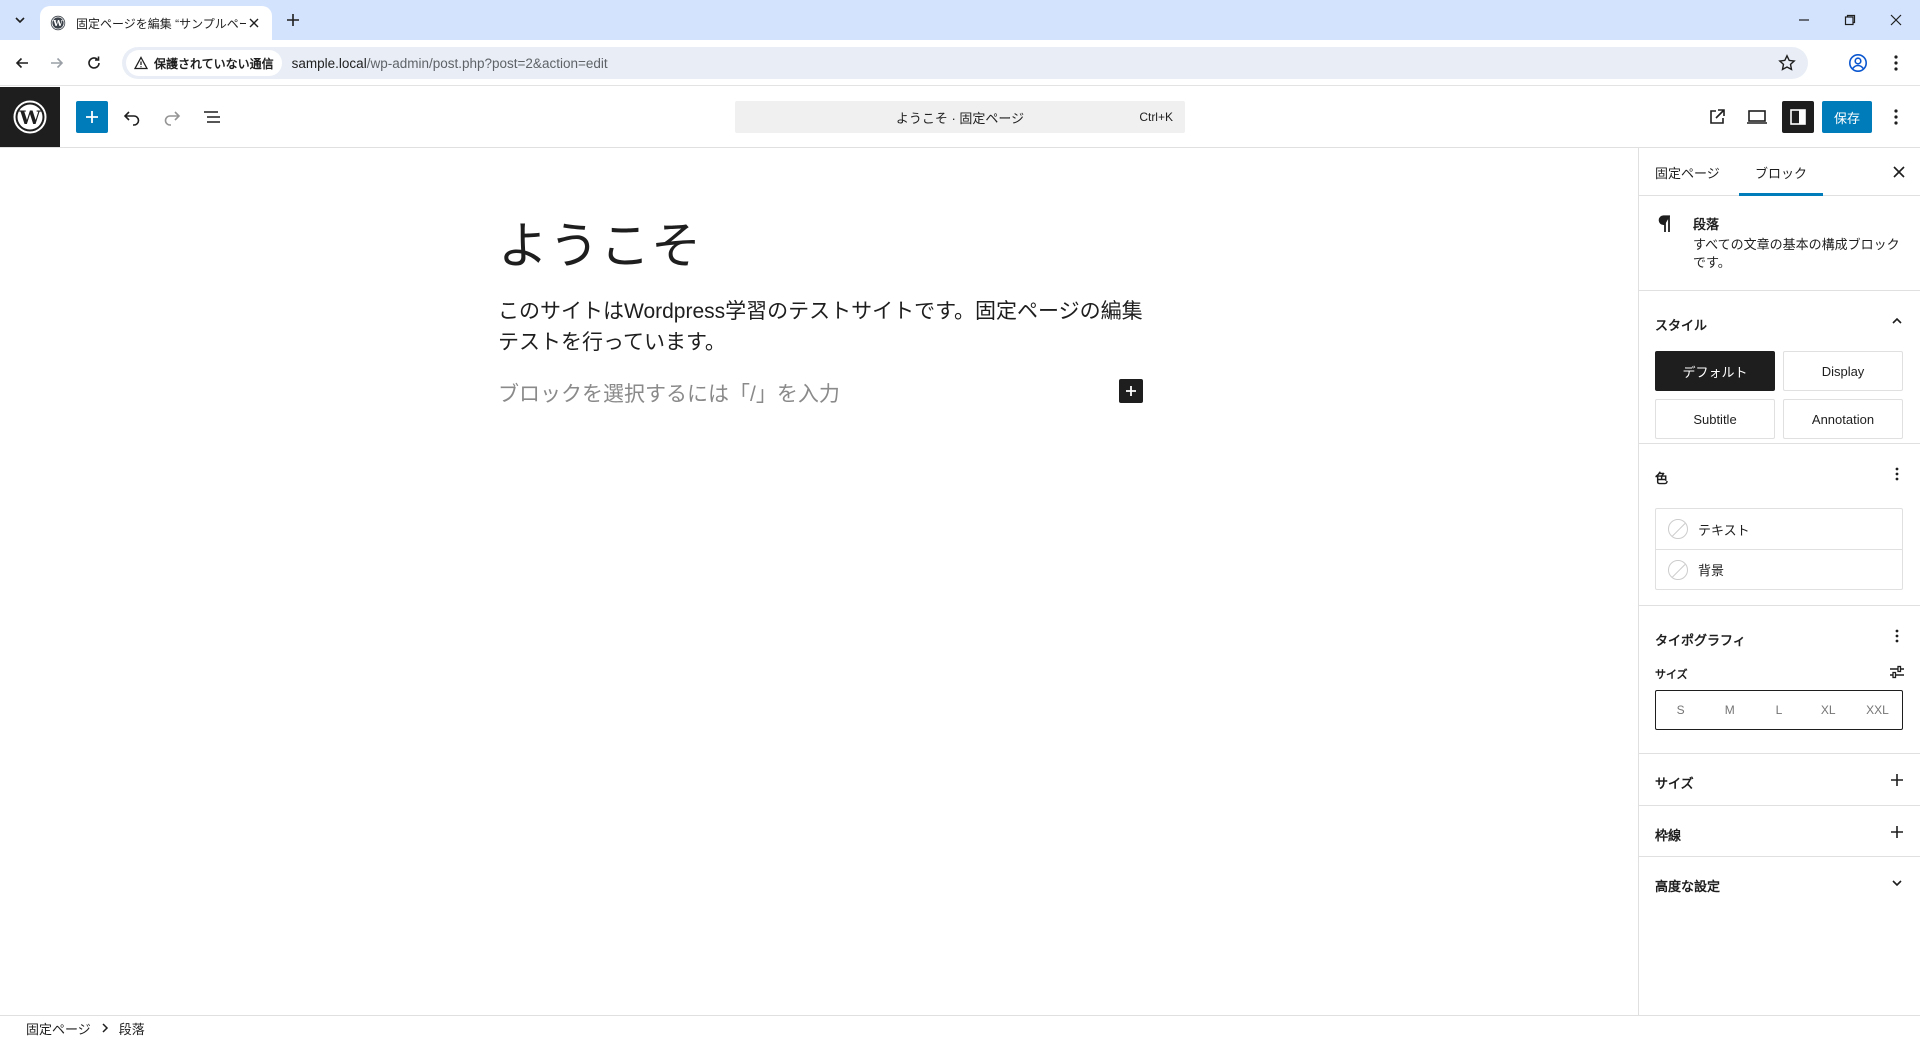  I want to click on color-options-button, so click(1897, 474).